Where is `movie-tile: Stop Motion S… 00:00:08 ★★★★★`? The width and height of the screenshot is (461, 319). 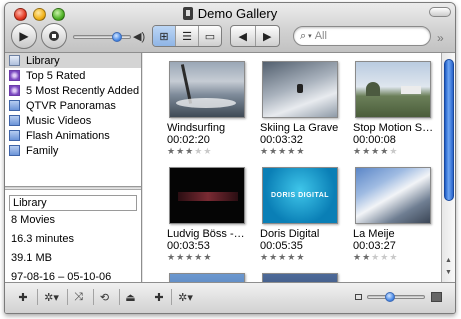 movie-tile: Stop Motion S… 00:00:08 ★★★★★ is located at coordinates (395, 109).